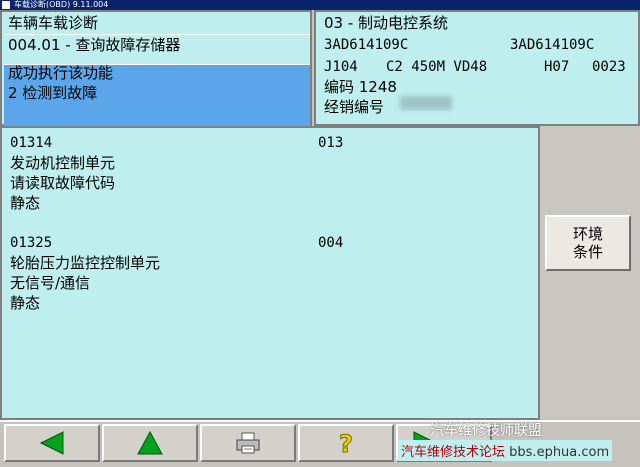  I want to click on help-icon: ?, so click(346, 443).